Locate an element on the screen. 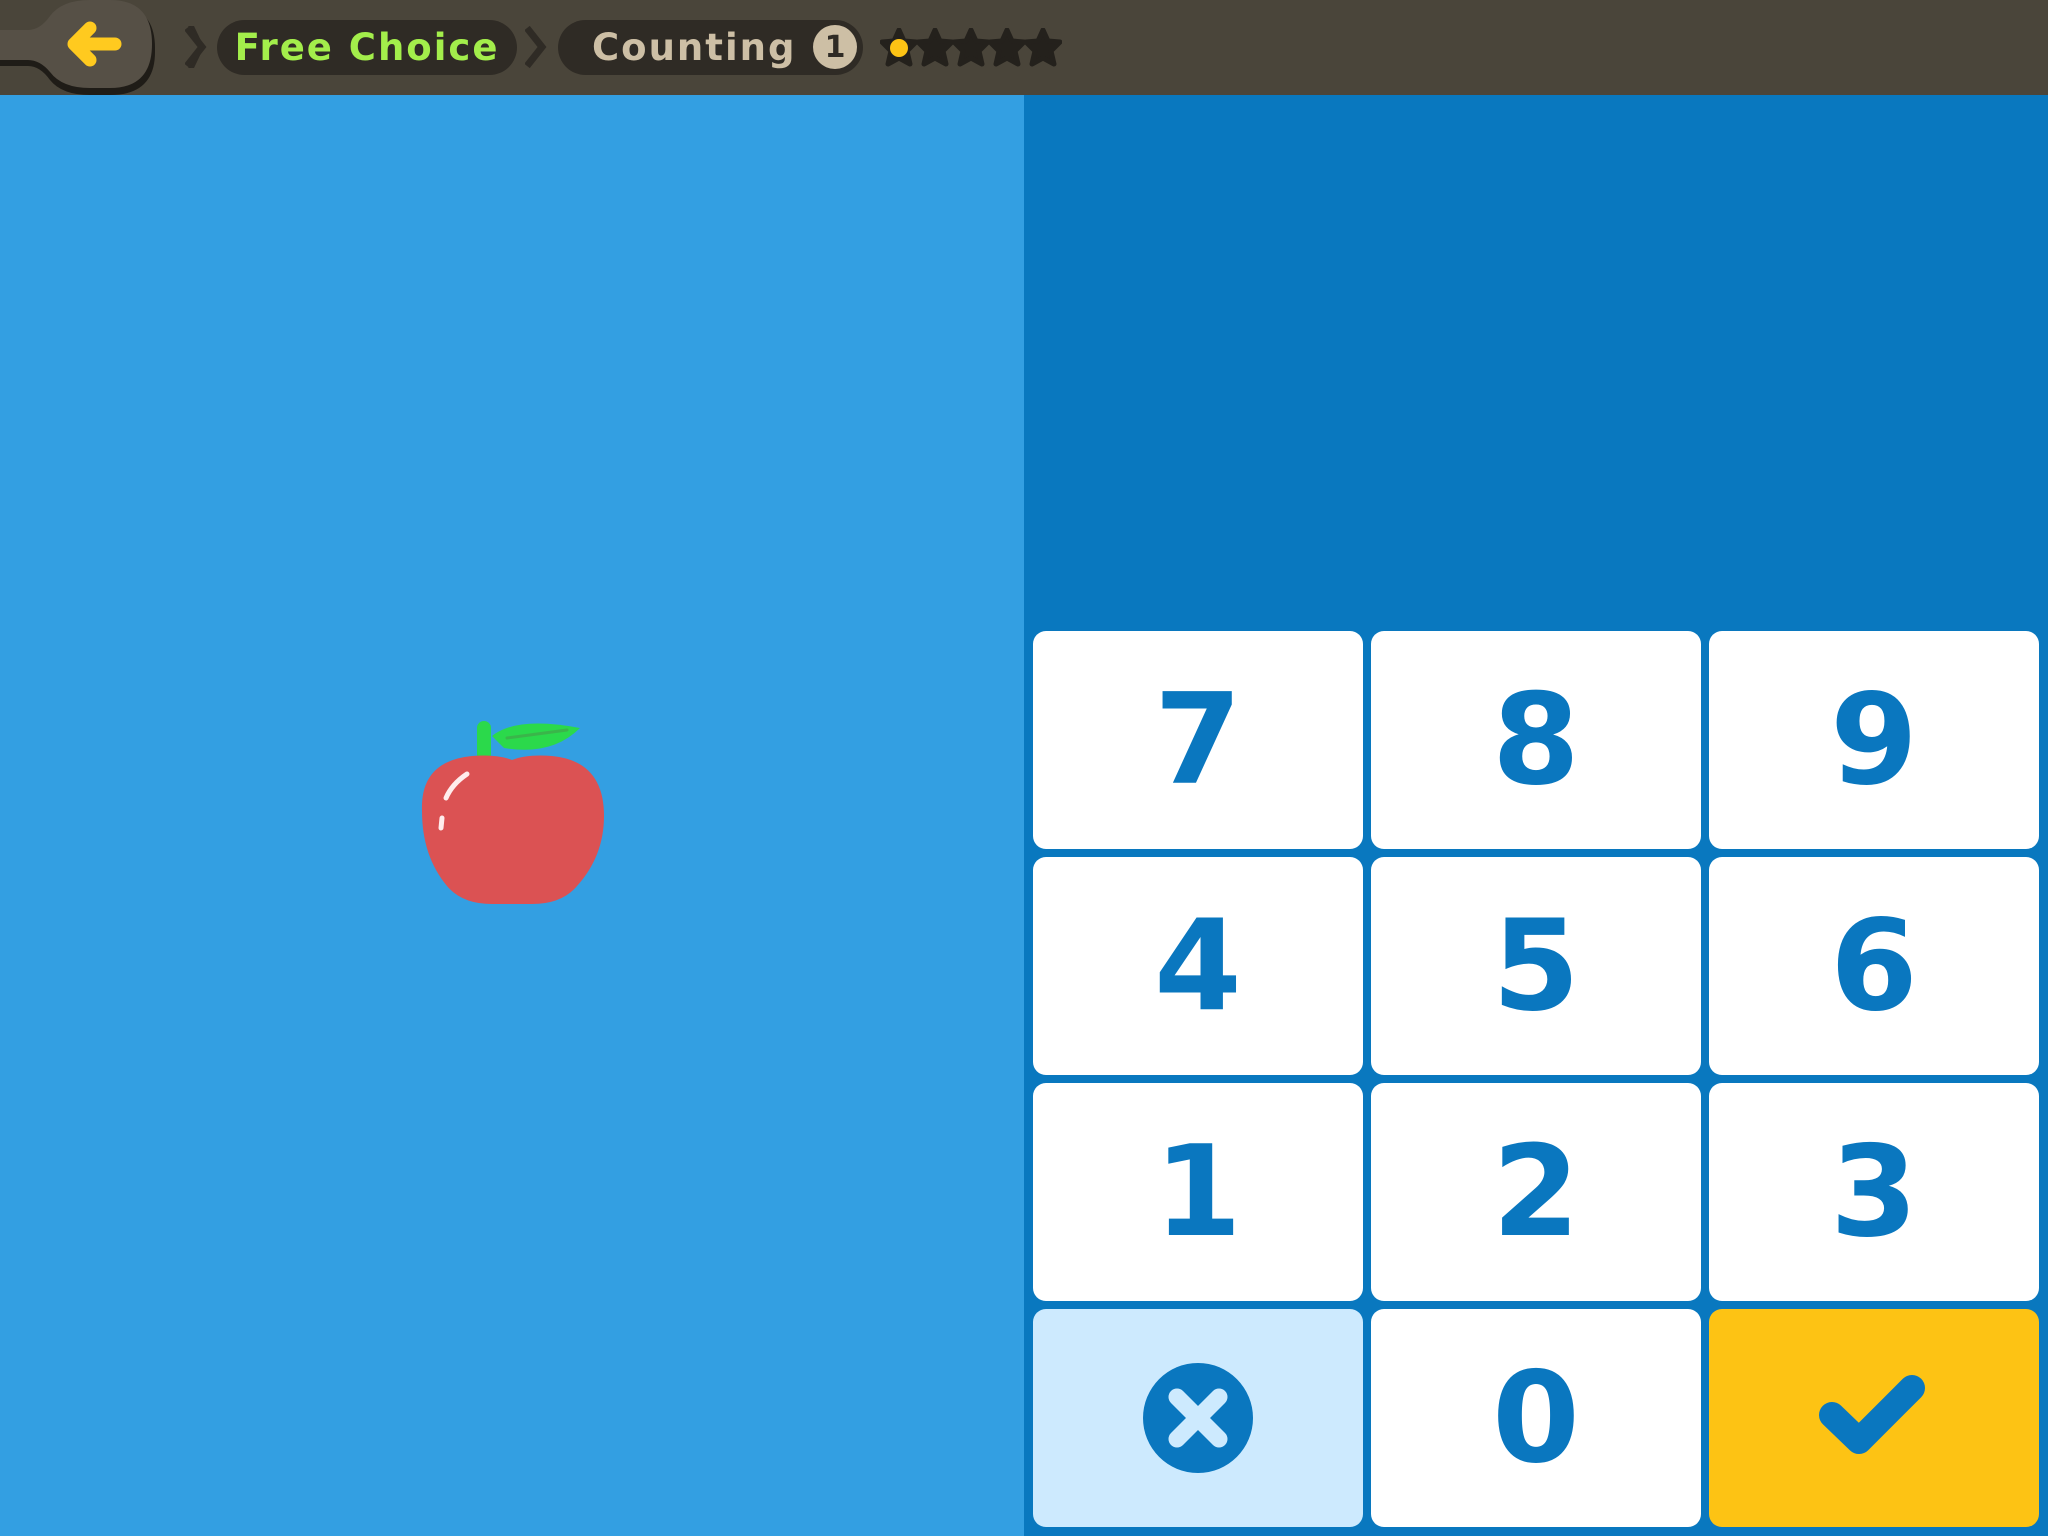 This screenshot has height=1536, width=2048. digit-key-0: 0 is located at coordinates (1536, 1418).